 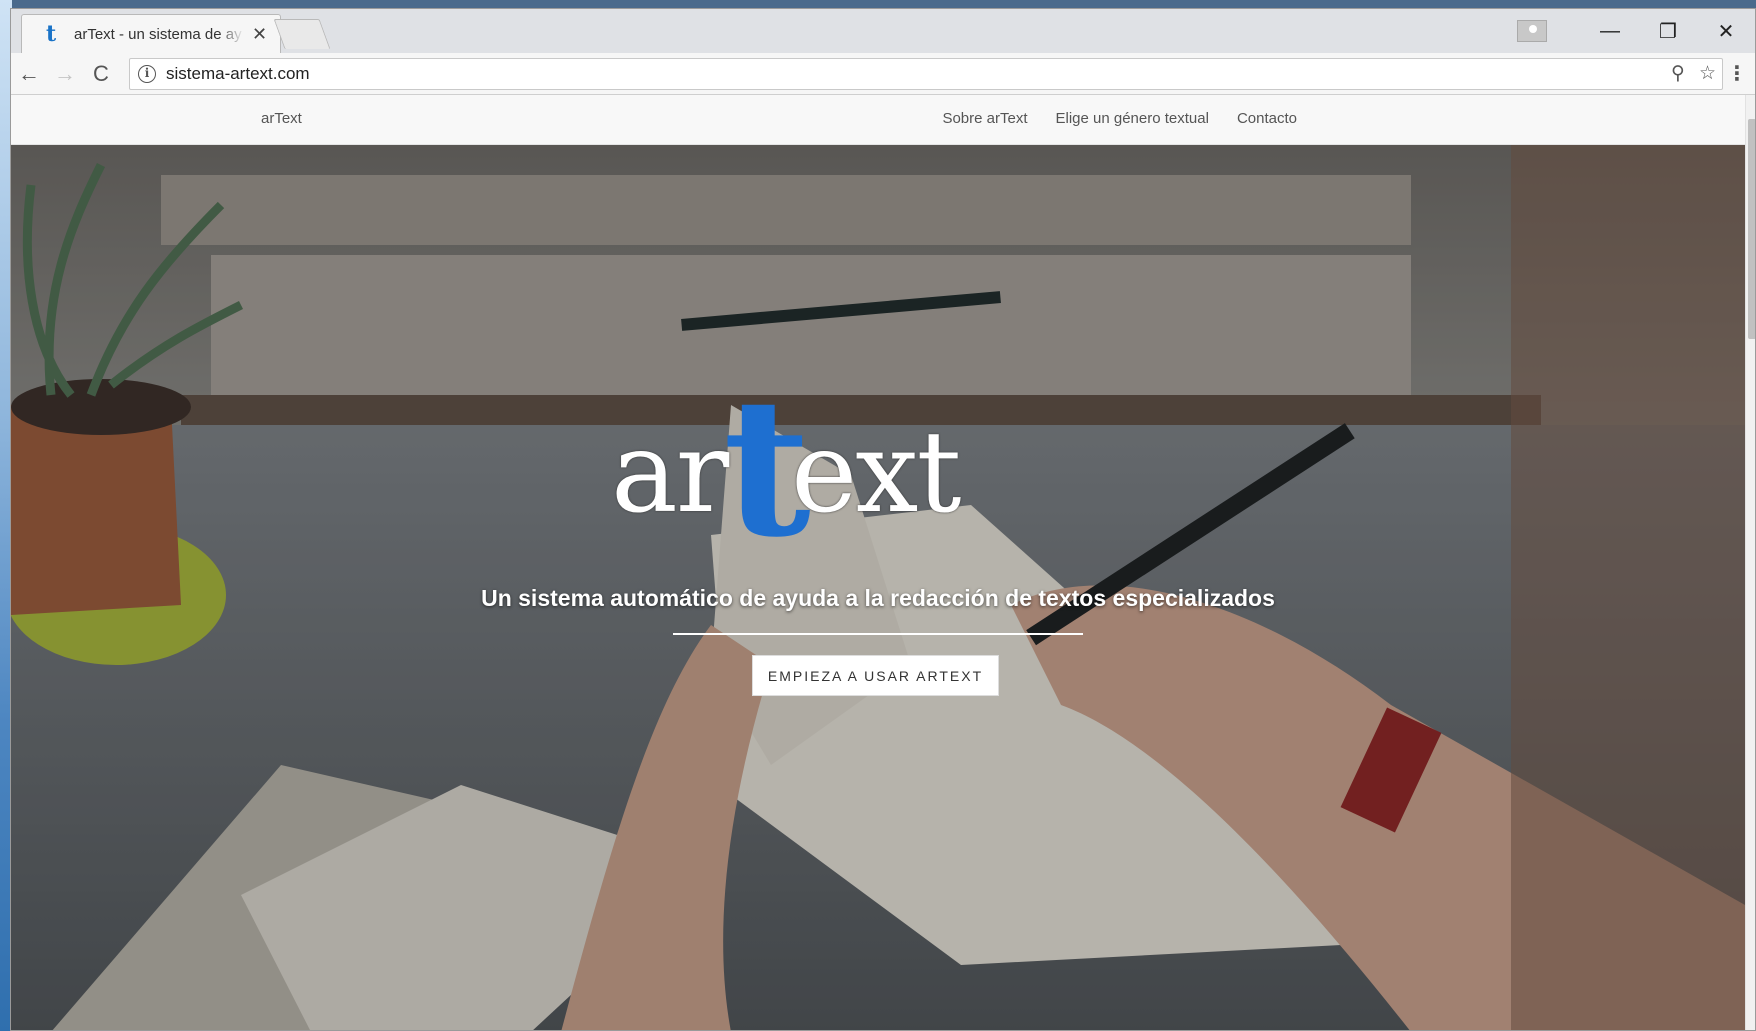 What do you see at coordinates (1132, 118) in the screenshot?
I see `nav-link-genero: Elige un género textual` at bounding box center [1132, 118].